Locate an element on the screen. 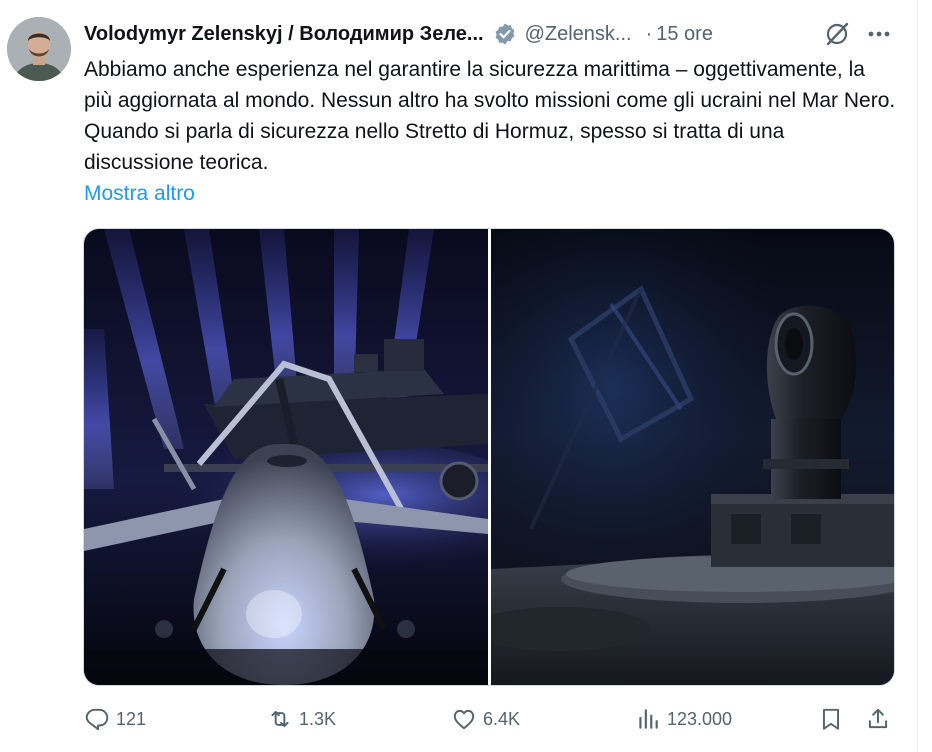 The width and height of the screenshot is (932, 752). reply-count: 121 is located at coordinates (131, 718).